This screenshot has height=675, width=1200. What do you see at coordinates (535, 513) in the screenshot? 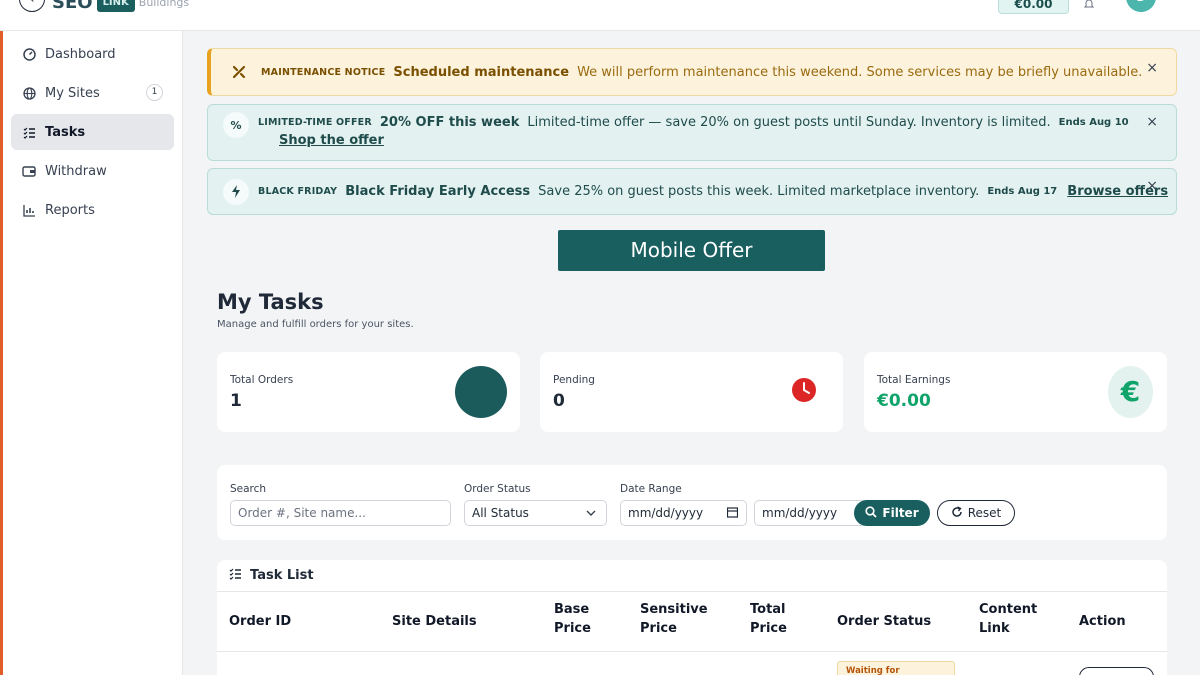
I see `order-status-select: All Status` at bounding box center [535, 513].